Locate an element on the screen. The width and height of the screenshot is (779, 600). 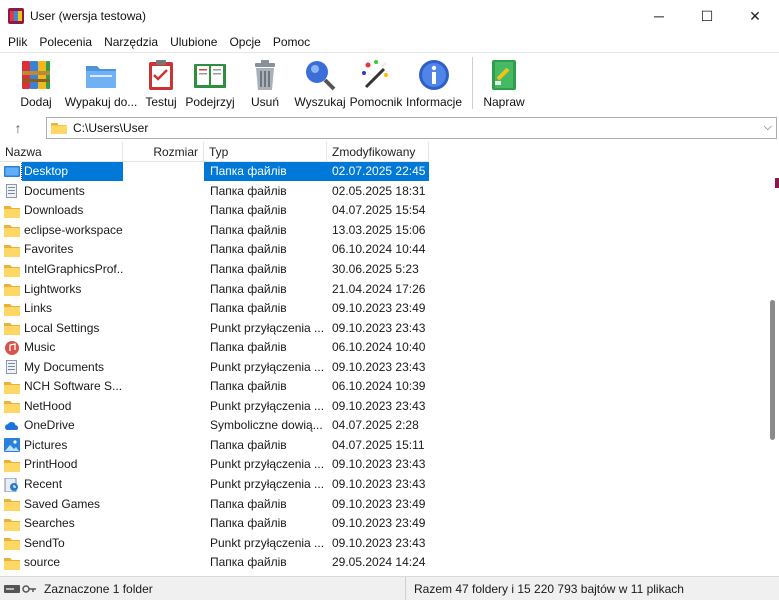
test-button: Testuj is located at coordinates (161, 83).